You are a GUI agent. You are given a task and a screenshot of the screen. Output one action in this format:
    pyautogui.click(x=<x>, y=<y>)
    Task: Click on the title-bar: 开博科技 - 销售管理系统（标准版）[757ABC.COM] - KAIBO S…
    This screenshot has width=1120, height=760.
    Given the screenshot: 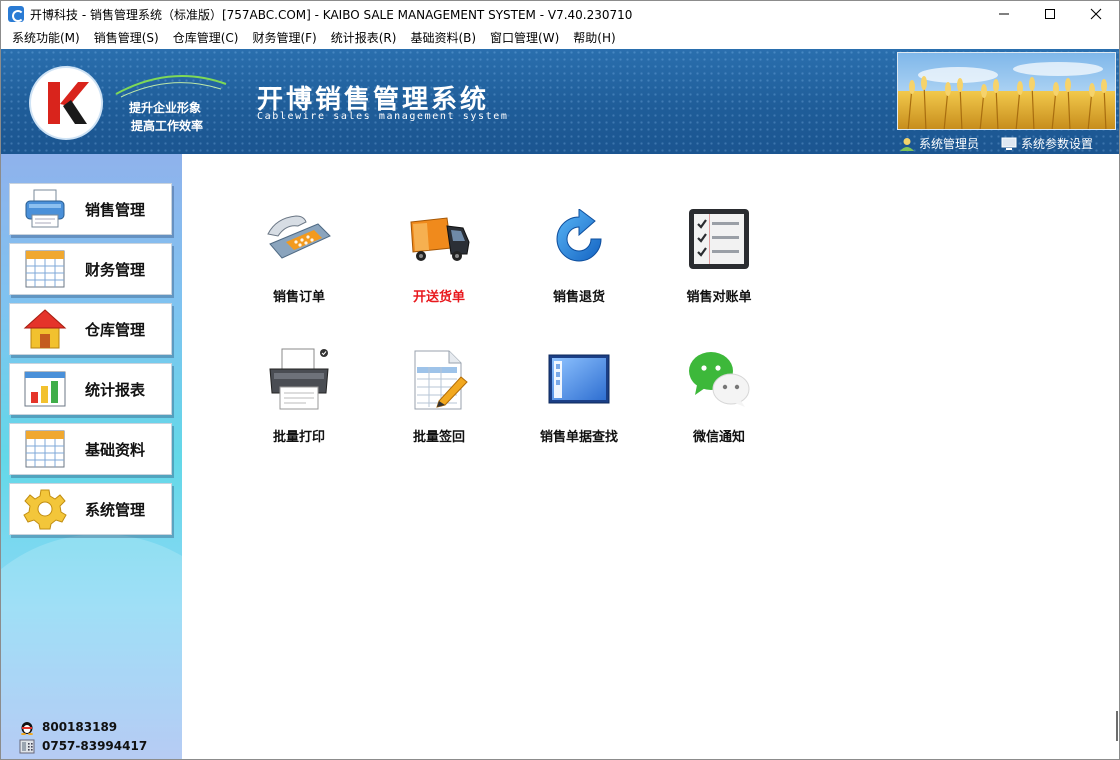 What is the action you would take?
    pyautogui.click(x=560, y=14)
    